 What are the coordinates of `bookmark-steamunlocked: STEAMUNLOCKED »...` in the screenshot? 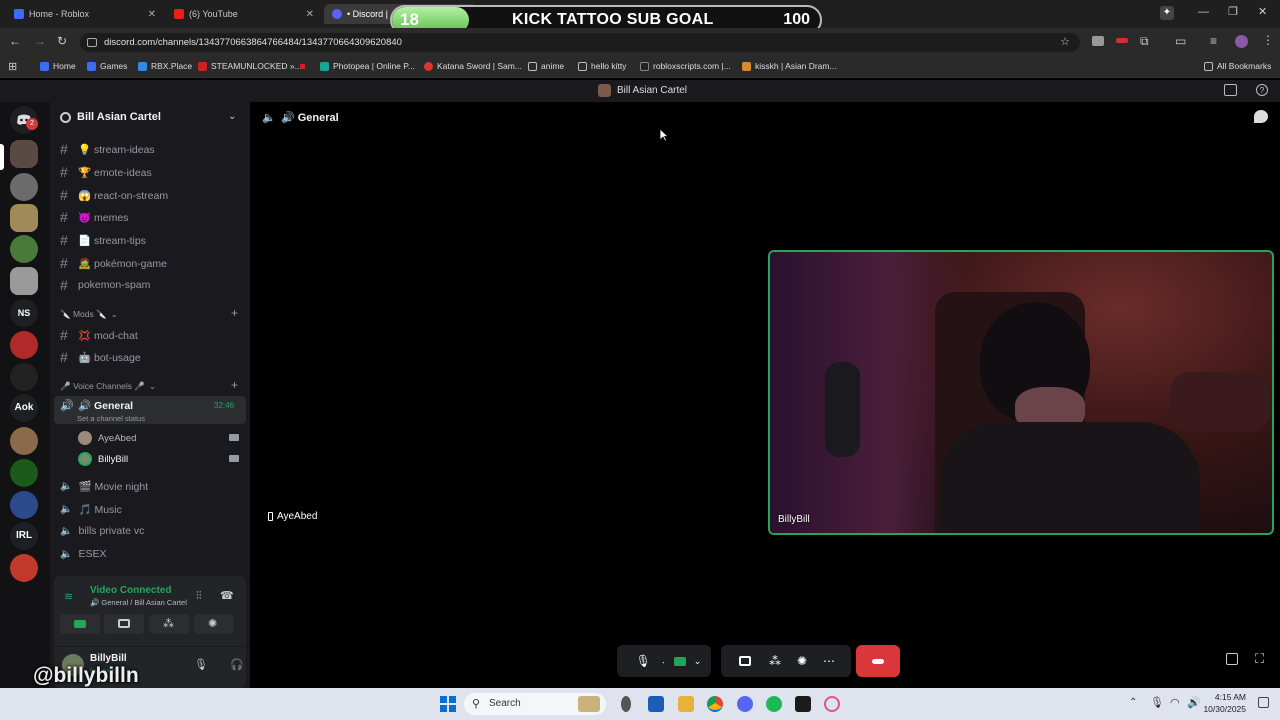 It's located at (250, 66).